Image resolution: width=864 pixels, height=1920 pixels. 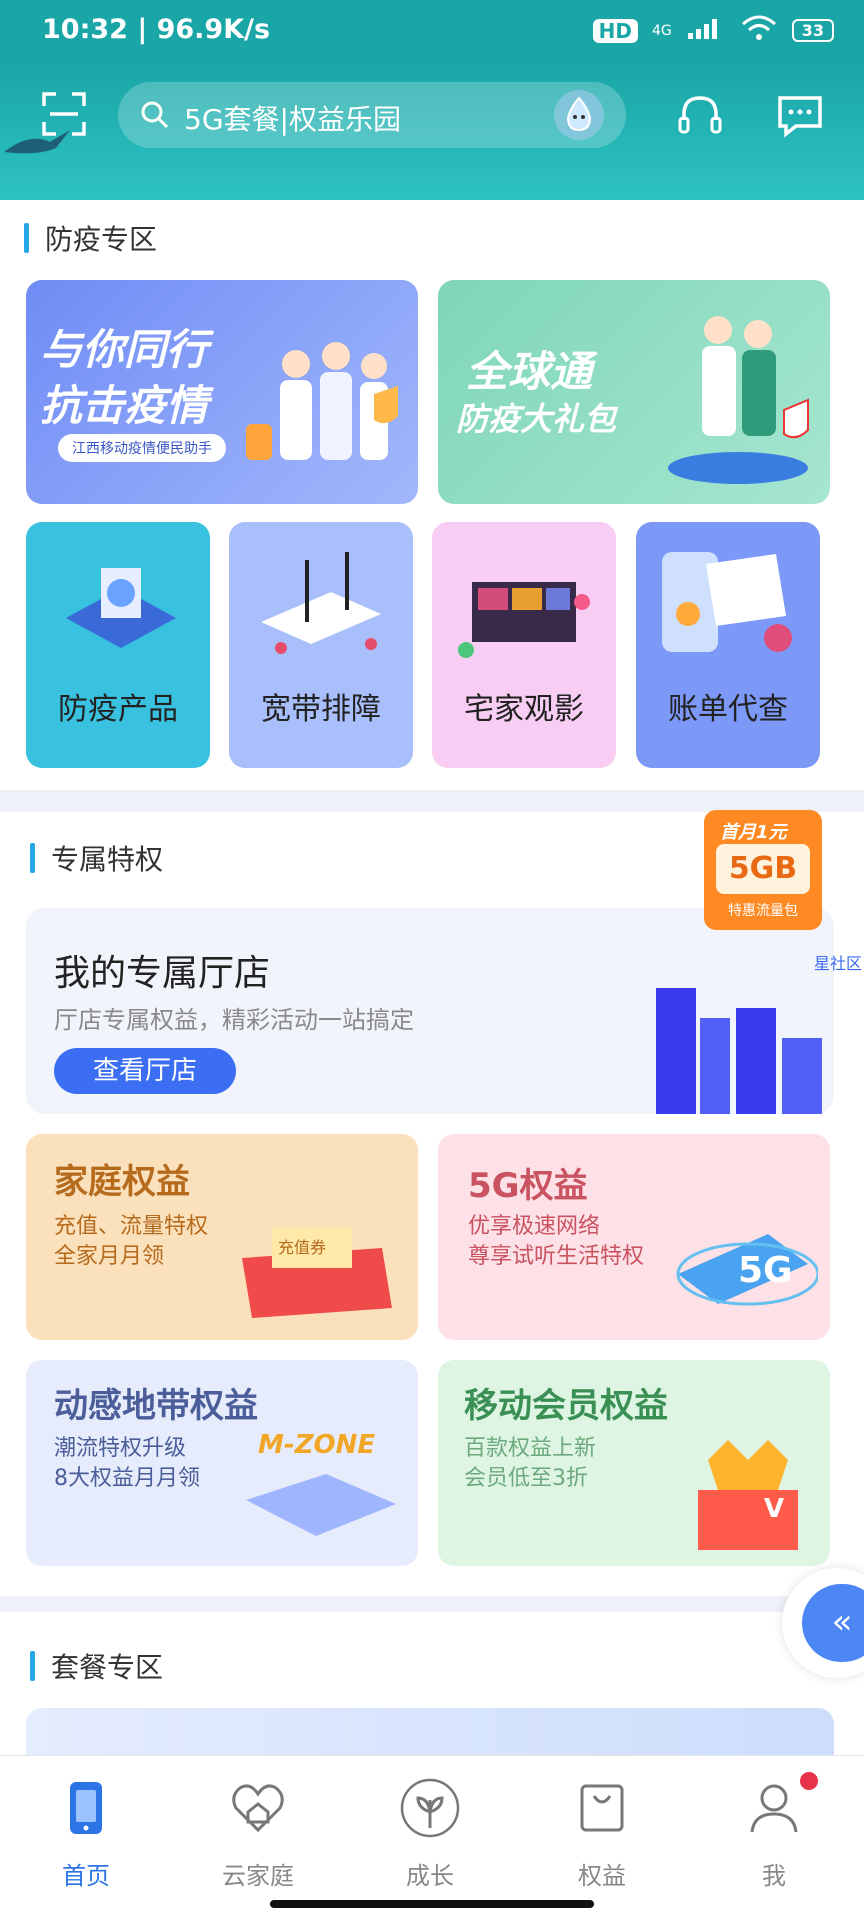 I want to click on banner-fight-epidemic: 与你同行 抗击疫情 江西移动疫情便民助手, so click(x=222, y=392).